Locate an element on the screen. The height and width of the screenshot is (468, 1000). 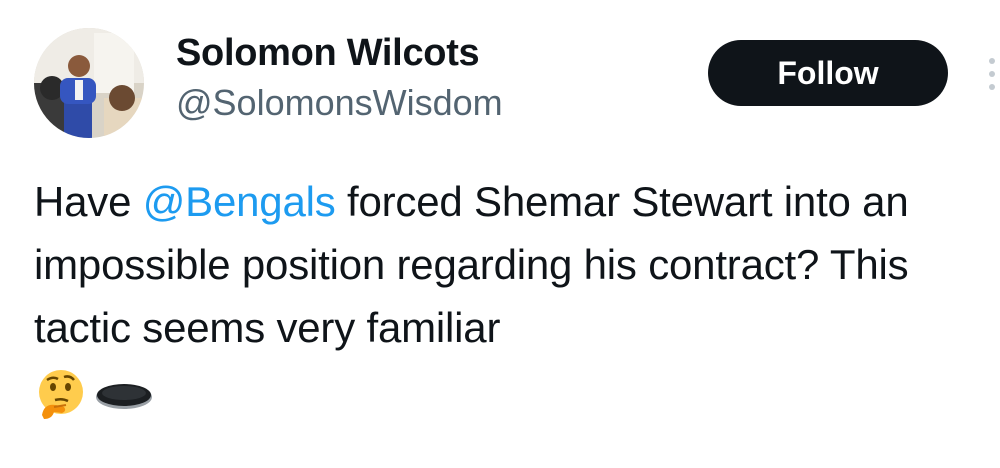
mention-link: @Bengals is located at coordinates (239, 201).